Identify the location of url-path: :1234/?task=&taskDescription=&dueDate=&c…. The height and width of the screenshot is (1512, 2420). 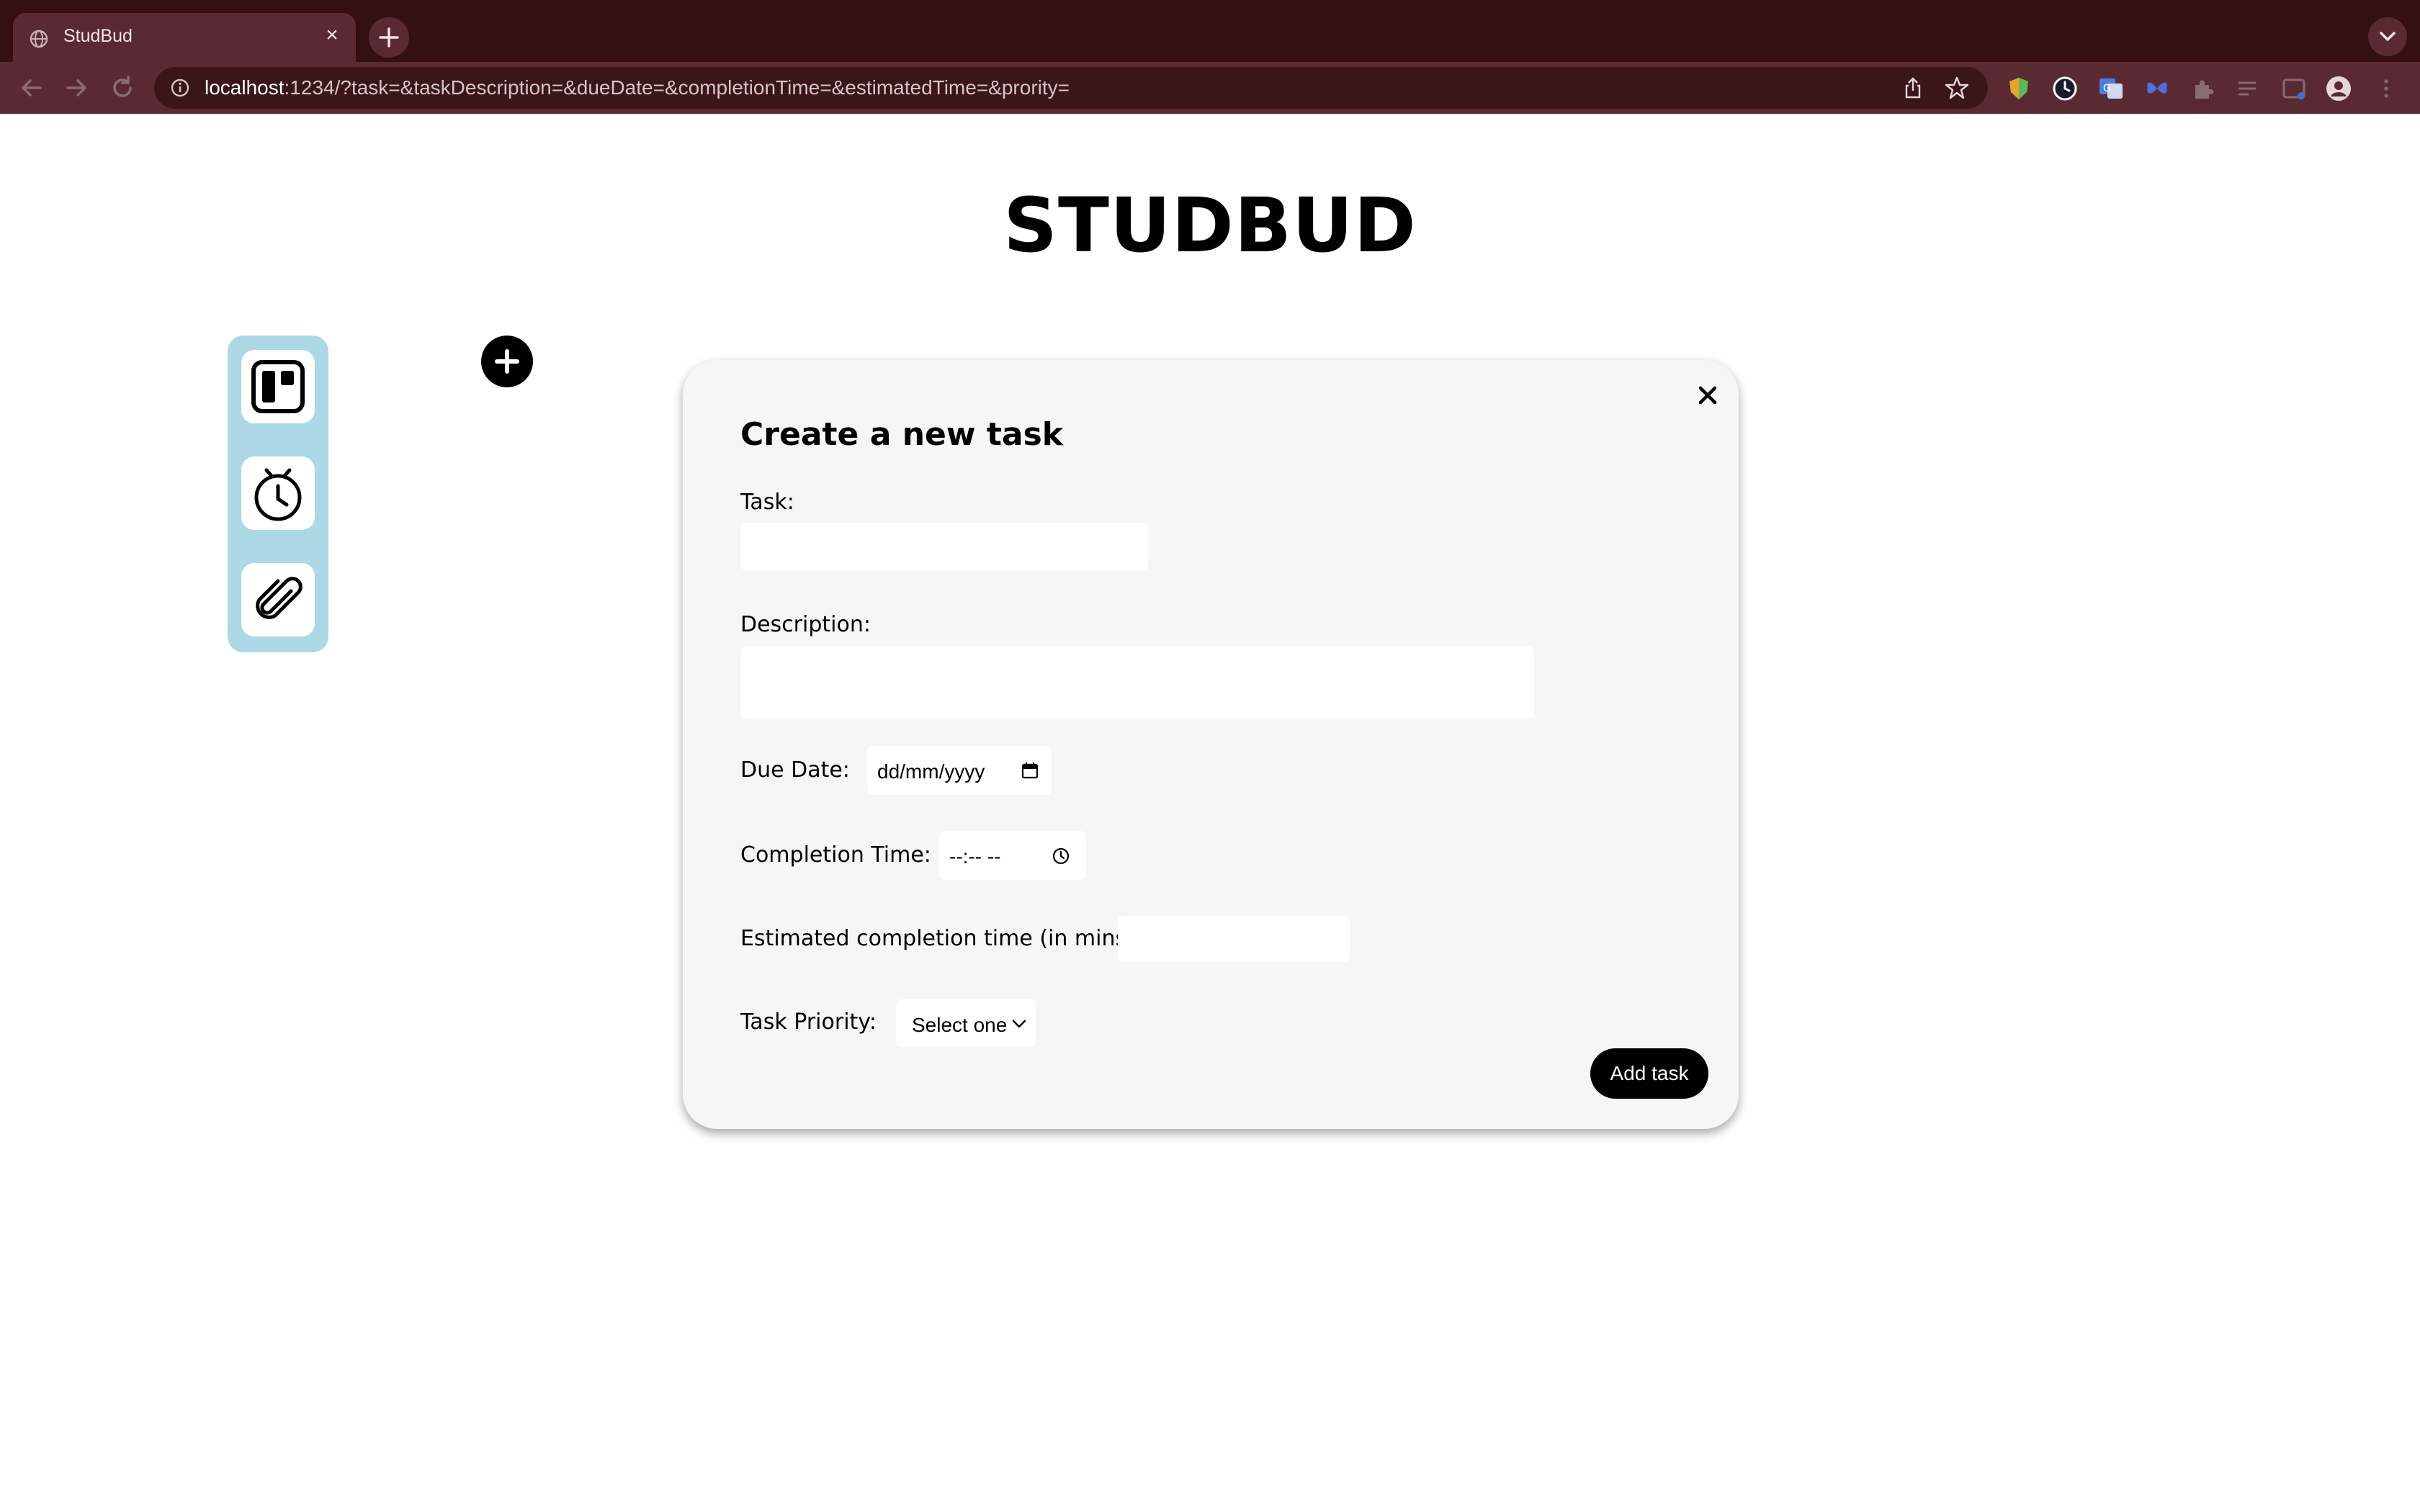
(677, 87).